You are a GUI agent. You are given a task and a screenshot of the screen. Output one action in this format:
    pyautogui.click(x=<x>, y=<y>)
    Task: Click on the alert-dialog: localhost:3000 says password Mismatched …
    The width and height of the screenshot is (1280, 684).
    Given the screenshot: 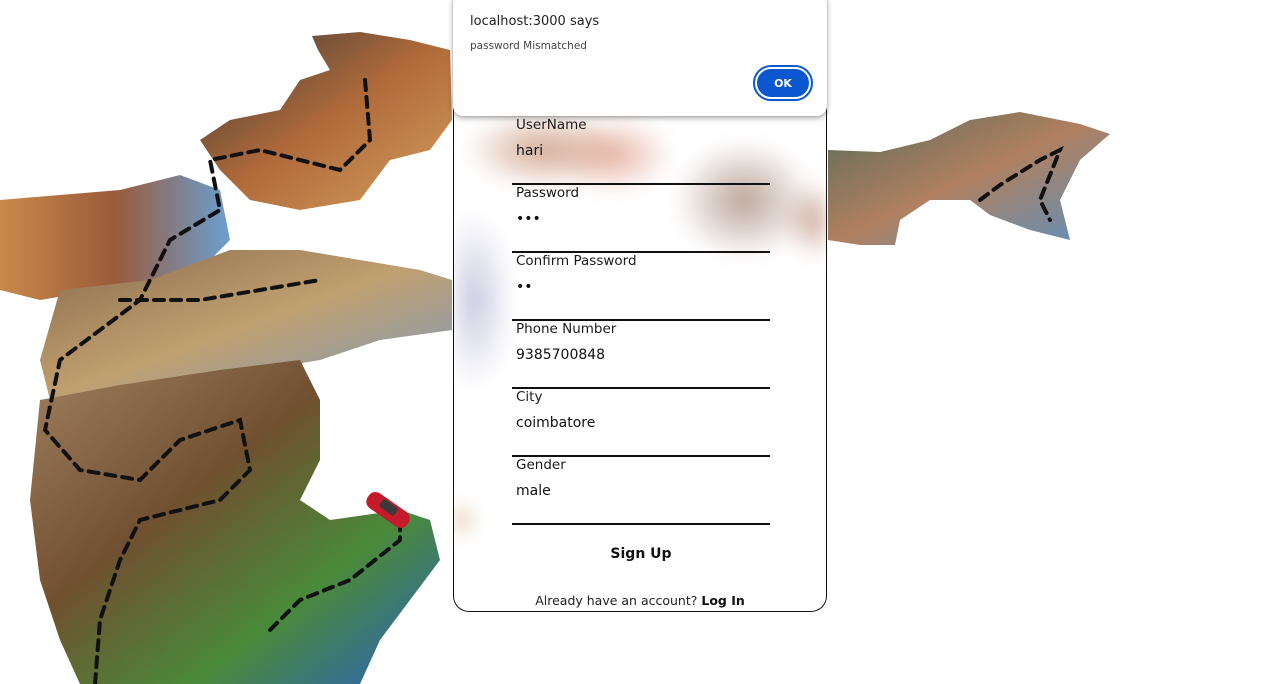 What is the action you would take?
    pyautogui.click(x=640, y=58)
    